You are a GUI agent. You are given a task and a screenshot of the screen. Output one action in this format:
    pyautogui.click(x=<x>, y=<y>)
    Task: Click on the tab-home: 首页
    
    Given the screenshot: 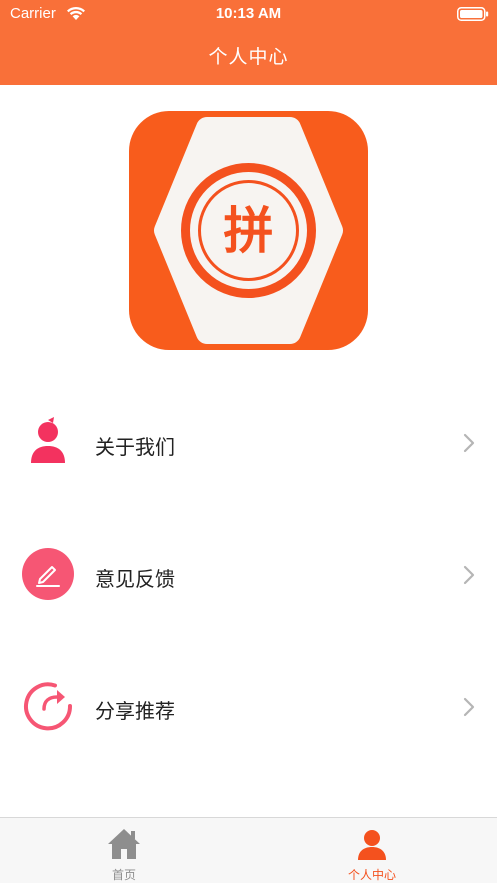 What is the action you would take?
    pyautogui.click(x=124, y=850)
    